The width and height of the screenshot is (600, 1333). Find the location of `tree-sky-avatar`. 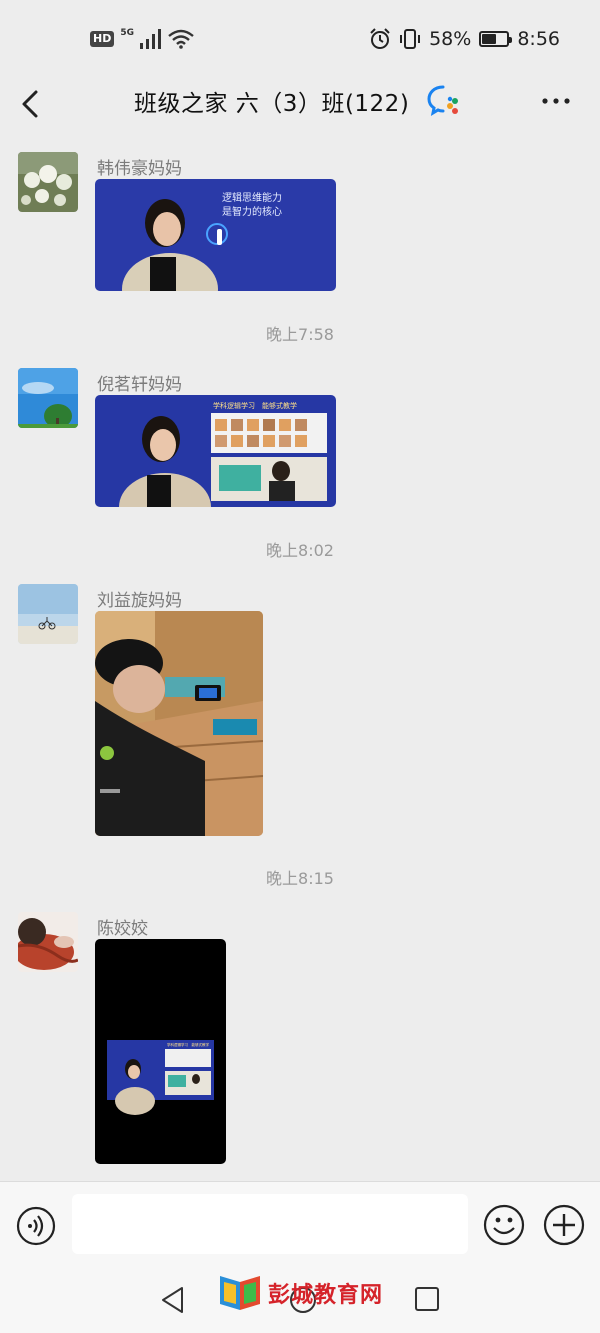

tree-sky-avatar is located at coordinates (48, 398).